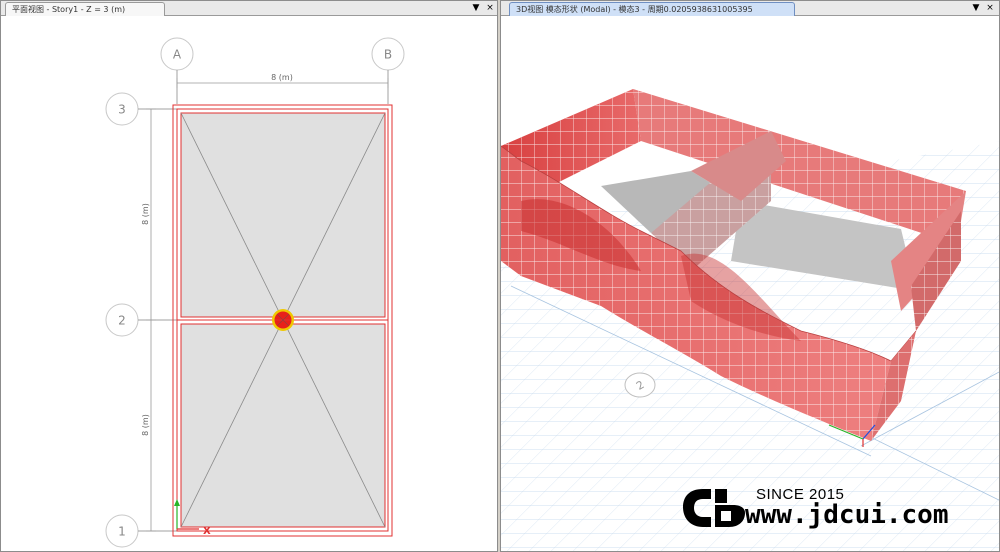 This screenshot has height=552, width=1000. I want to click on grid-bubble-1: 1, so click(122, 531).